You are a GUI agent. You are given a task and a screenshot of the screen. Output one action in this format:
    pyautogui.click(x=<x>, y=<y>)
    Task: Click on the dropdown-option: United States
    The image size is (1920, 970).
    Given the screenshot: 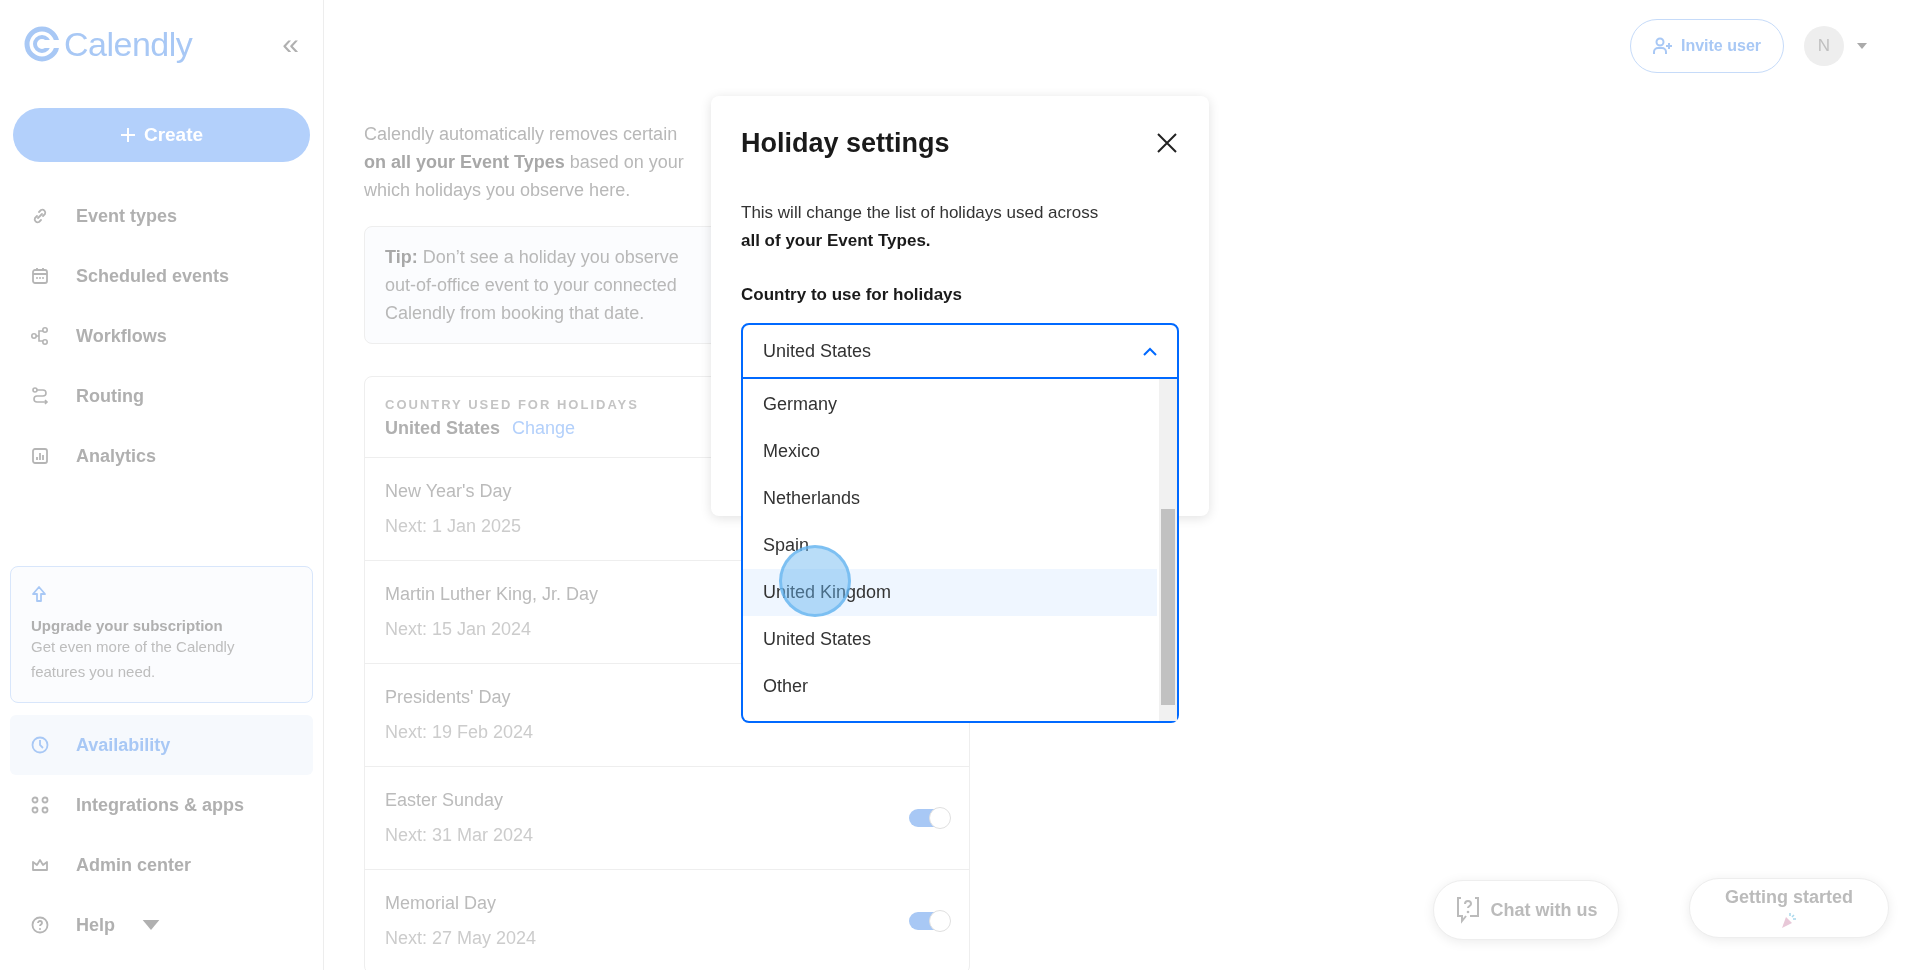 What is the action you would take?
    pyautogui.click(x=950, y=639)
    